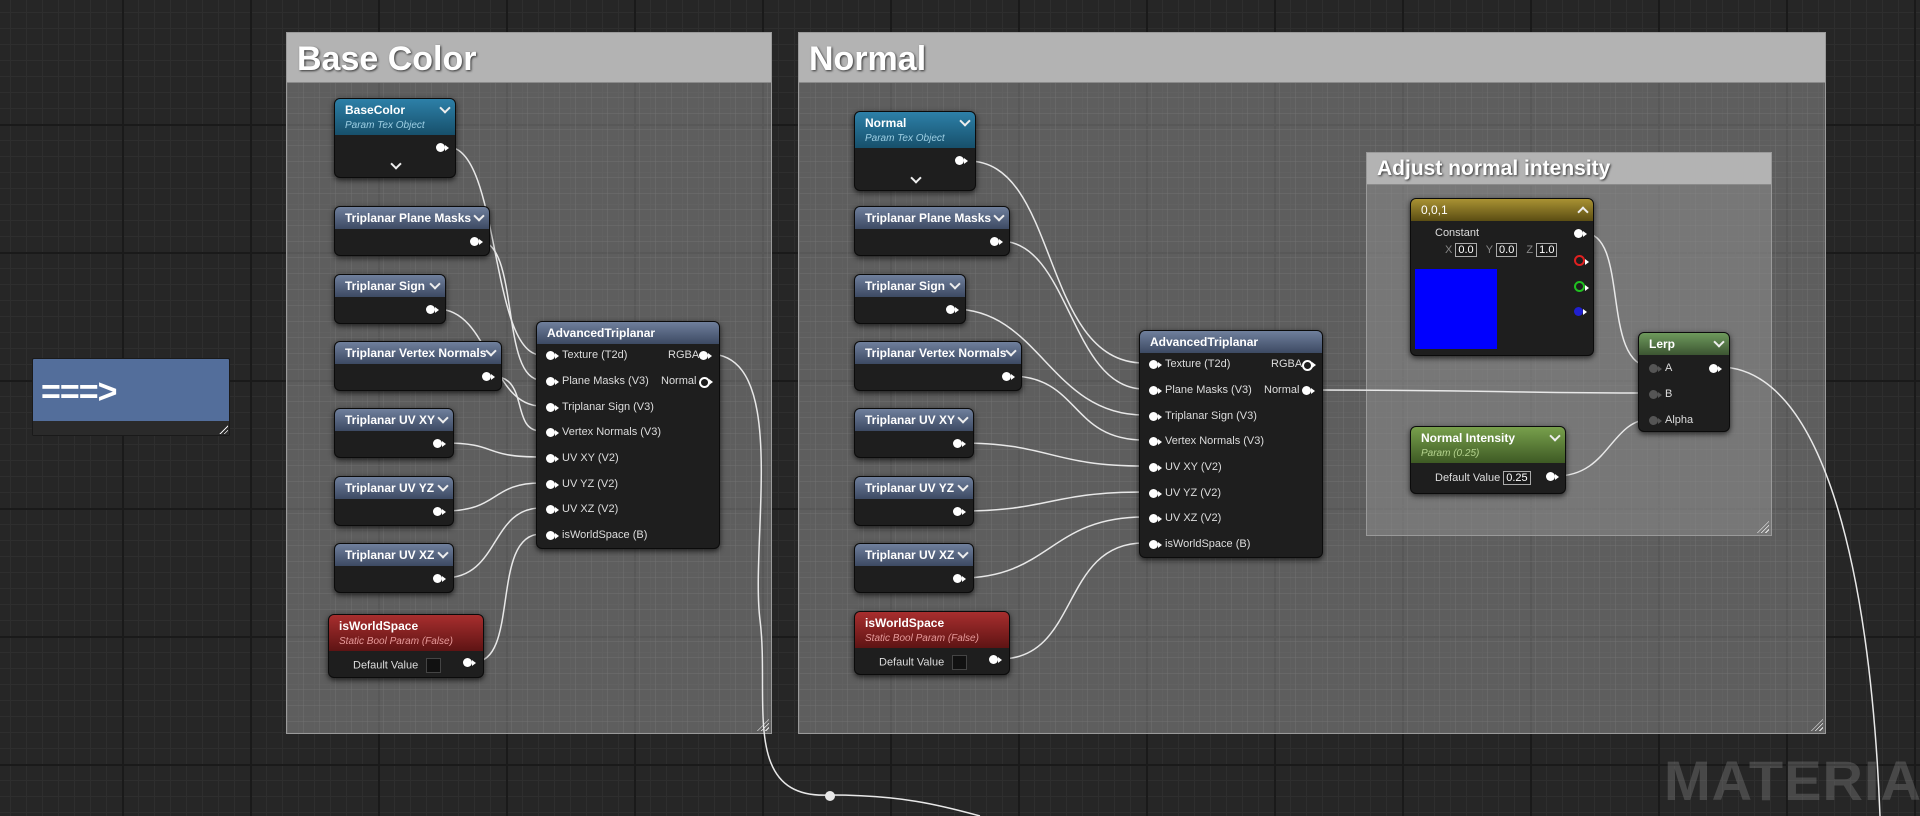  I want to click on z-value-field: 1.0, so click(1547, 250).